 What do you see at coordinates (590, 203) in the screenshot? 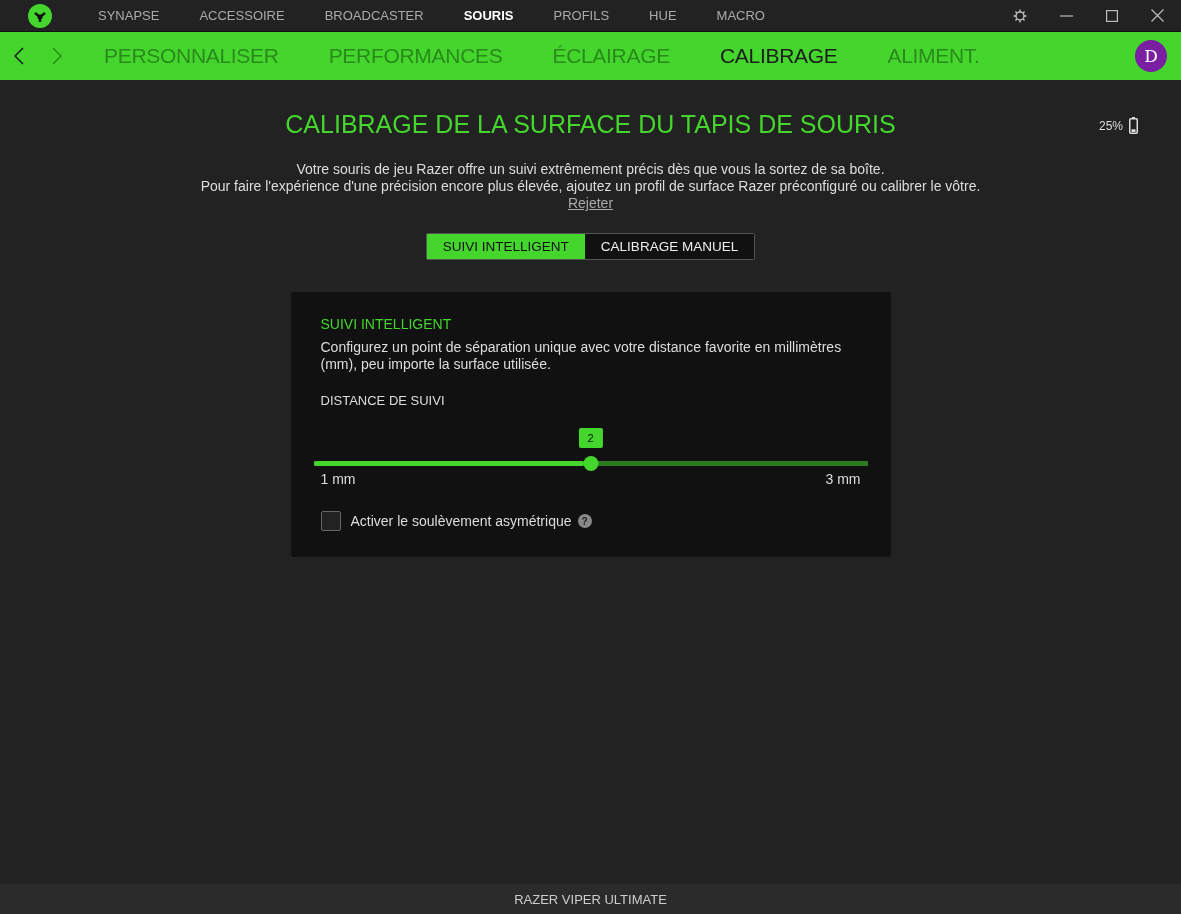
I see `dismiss-link: Rejeter` at bounding box center [590, 203].